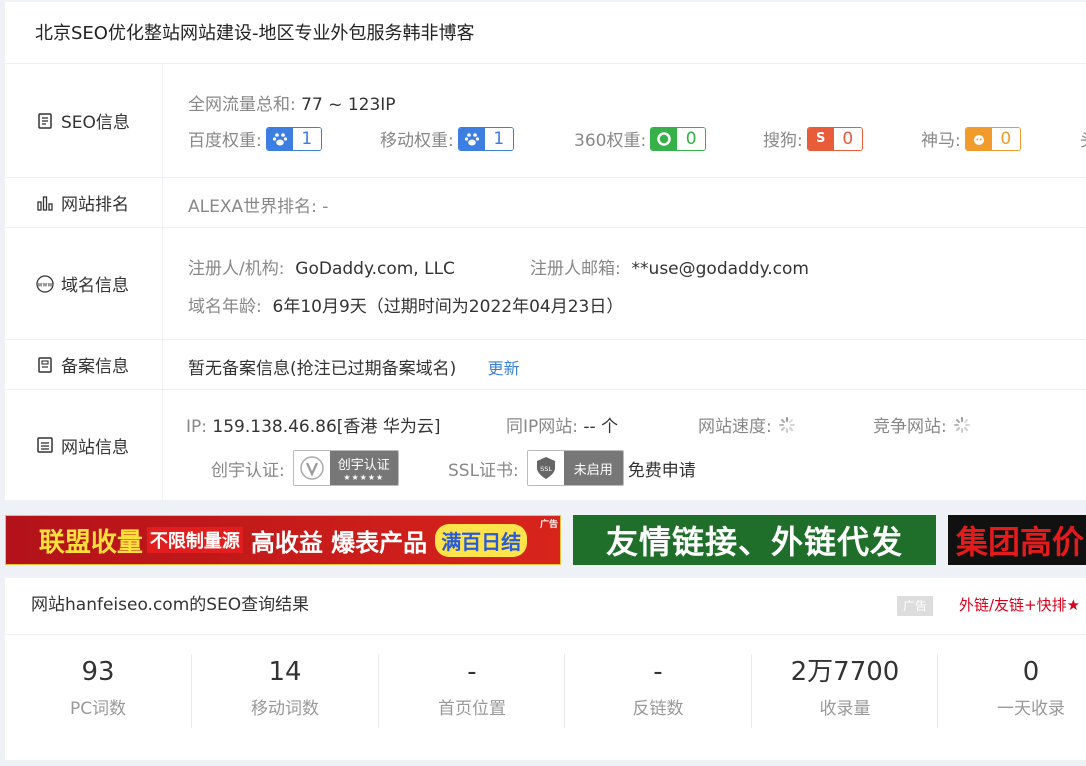 The height and width of the screenshot is (766, 1086). I want to click on shenma-weight: 神马: 0, so click(971, 138).